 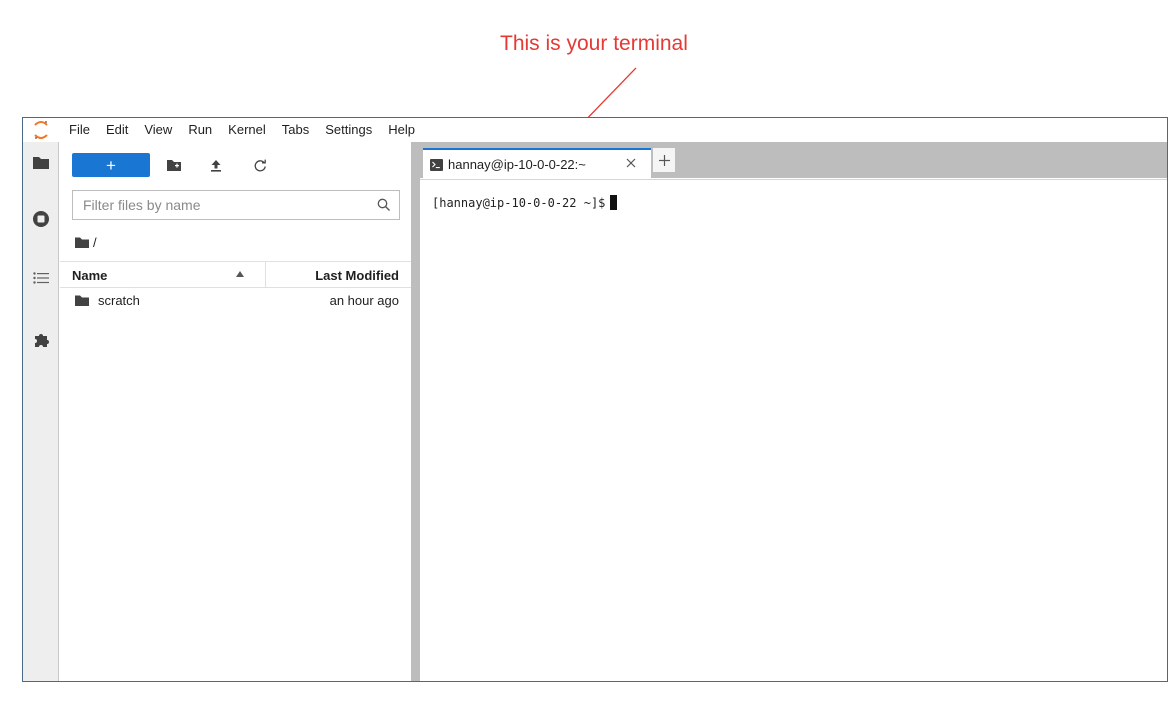 What do you see at coordinates (247, 130) in the screenshot?
I see `menu-kernel: Kernel` at bounding box center [247, 130].